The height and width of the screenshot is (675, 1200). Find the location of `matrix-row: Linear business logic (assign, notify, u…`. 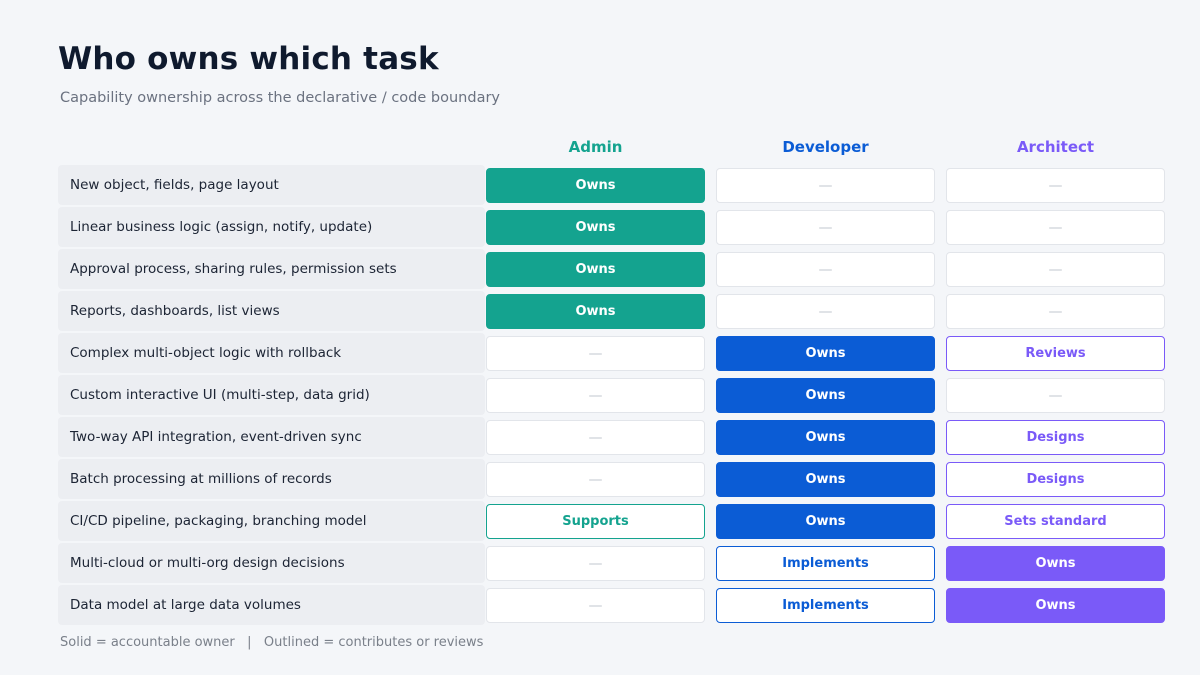

matrix-row: Linear business logic (assign, notify, u… is located at coordinates (613, 228).